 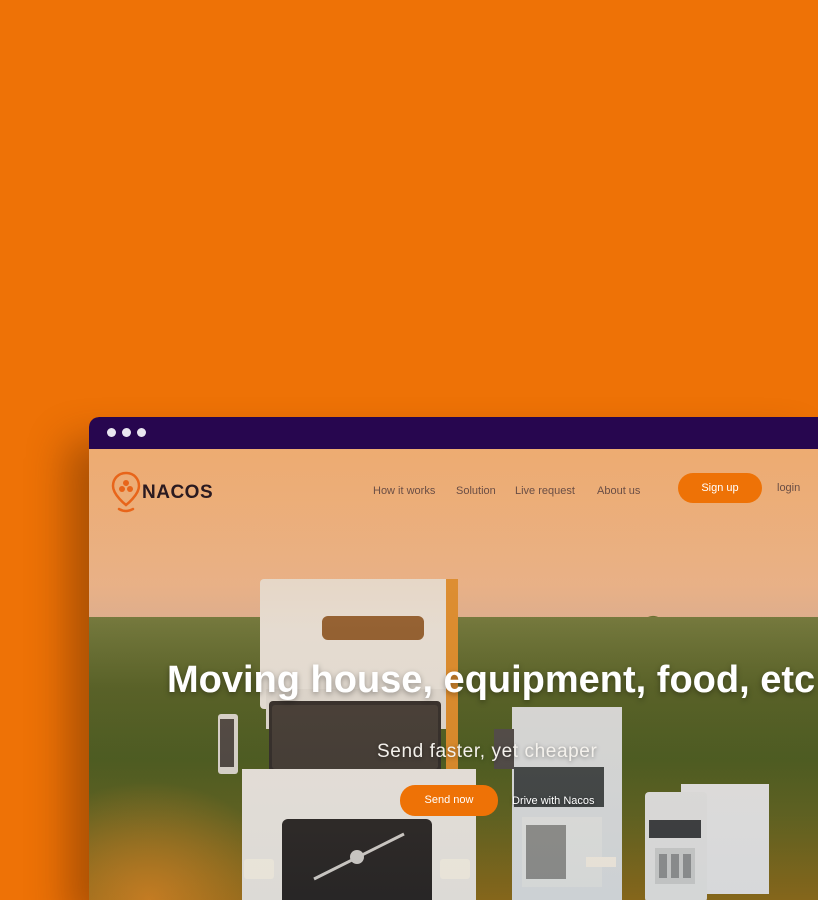 What do you see at coordinates (177, 493) in the screenshot?
I see `brand-name: NACOS` at bounding box center [177, 493].